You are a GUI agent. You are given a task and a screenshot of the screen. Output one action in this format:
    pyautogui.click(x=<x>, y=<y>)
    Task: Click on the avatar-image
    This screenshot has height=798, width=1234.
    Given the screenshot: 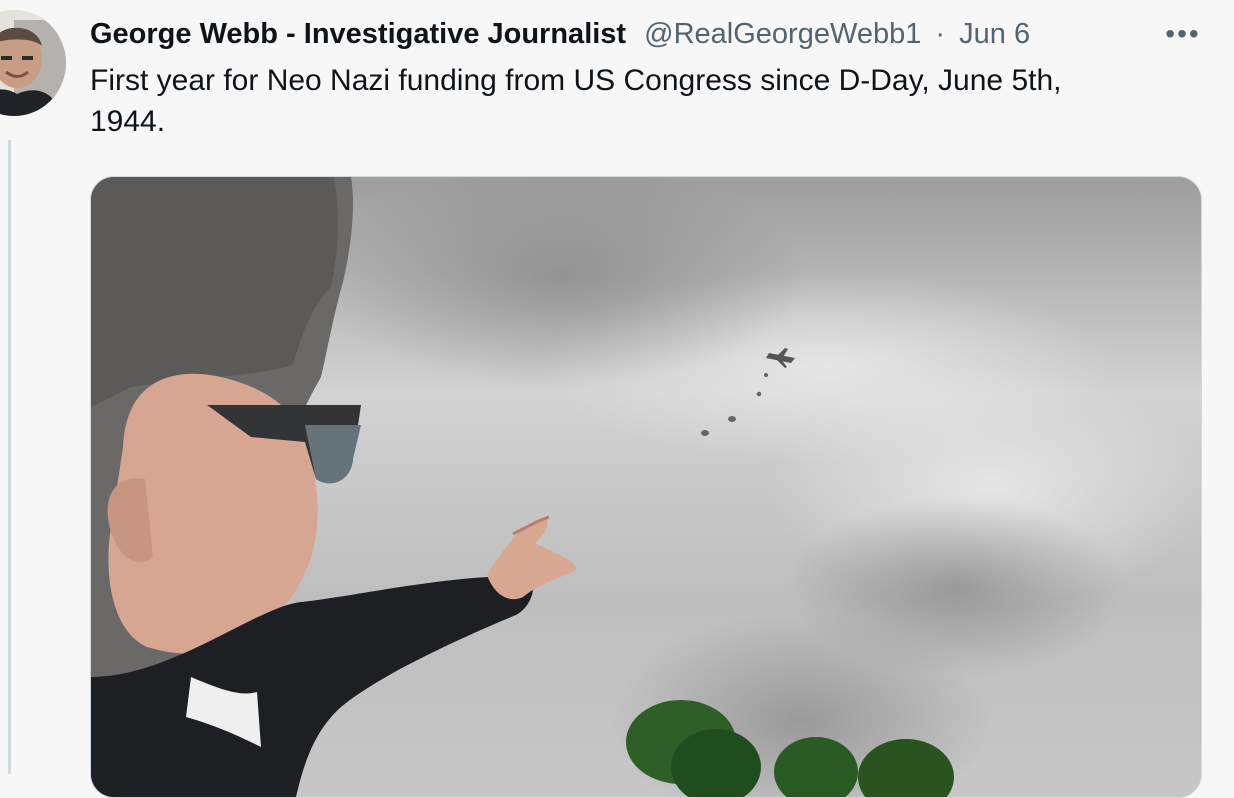 What is the action you would take?
    pyautogui.click(x=33, y=63)
    